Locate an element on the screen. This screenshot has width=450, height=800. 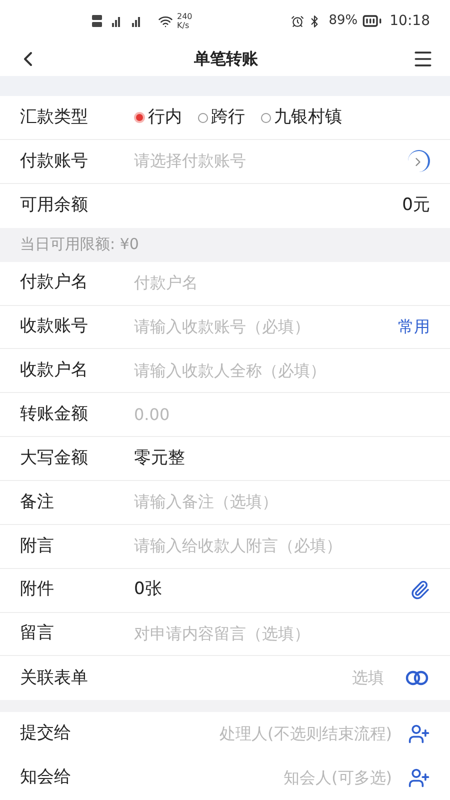
text-input-field: 请输入收款账号（必填） is located at coordinates (262, 327).